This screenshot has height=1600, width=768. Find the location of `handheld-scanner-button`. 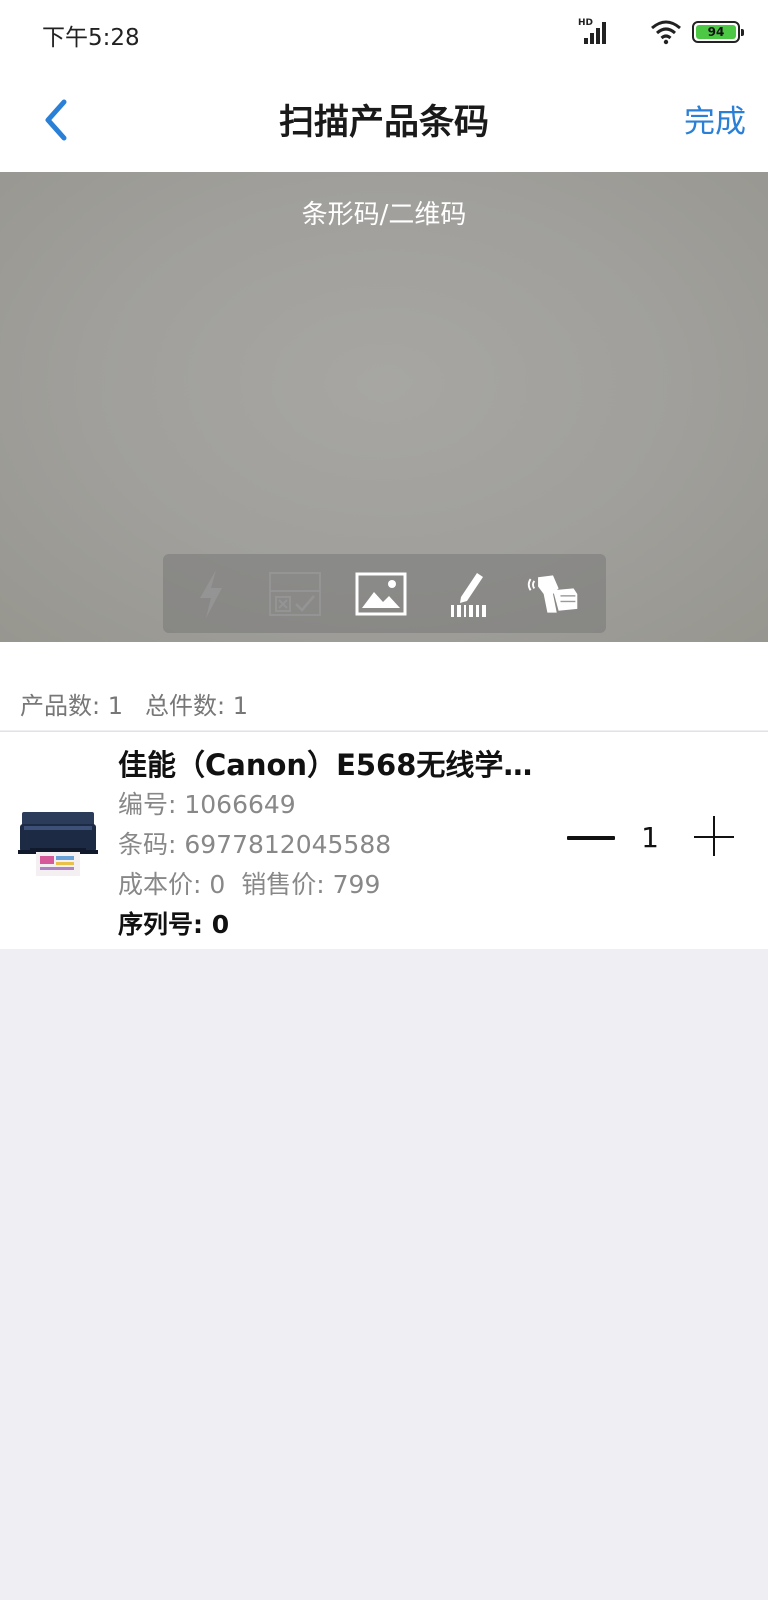

handheld-scanner-button is located at coordinates (553, 594).